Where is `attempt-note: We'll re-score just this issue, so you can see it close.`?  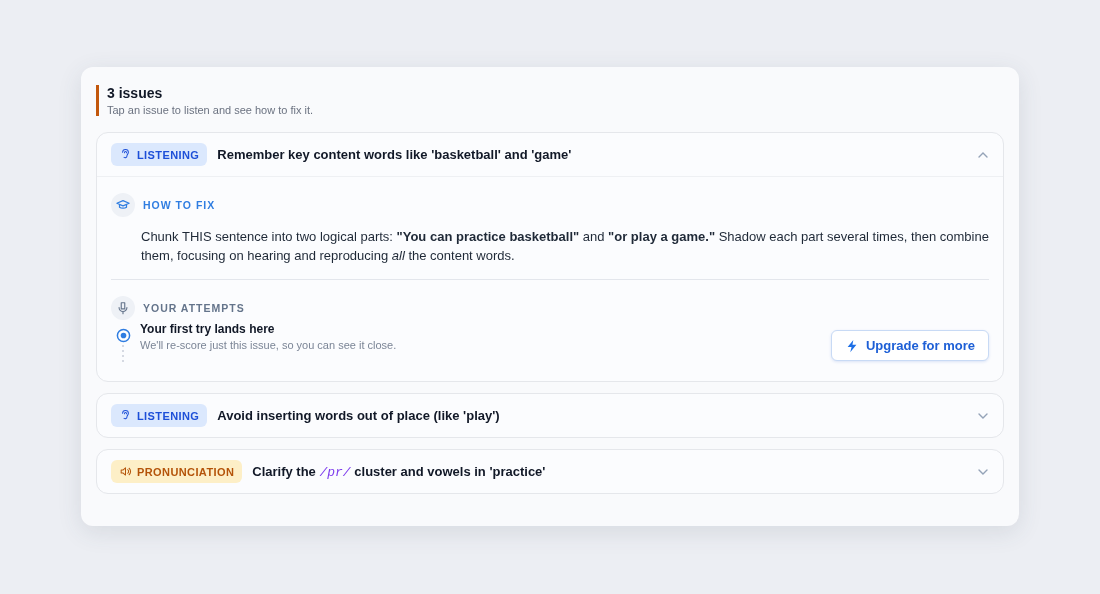 attempt-note: We'll re-score just this issue, so you can see it close. is located at coordinates (269, 345).